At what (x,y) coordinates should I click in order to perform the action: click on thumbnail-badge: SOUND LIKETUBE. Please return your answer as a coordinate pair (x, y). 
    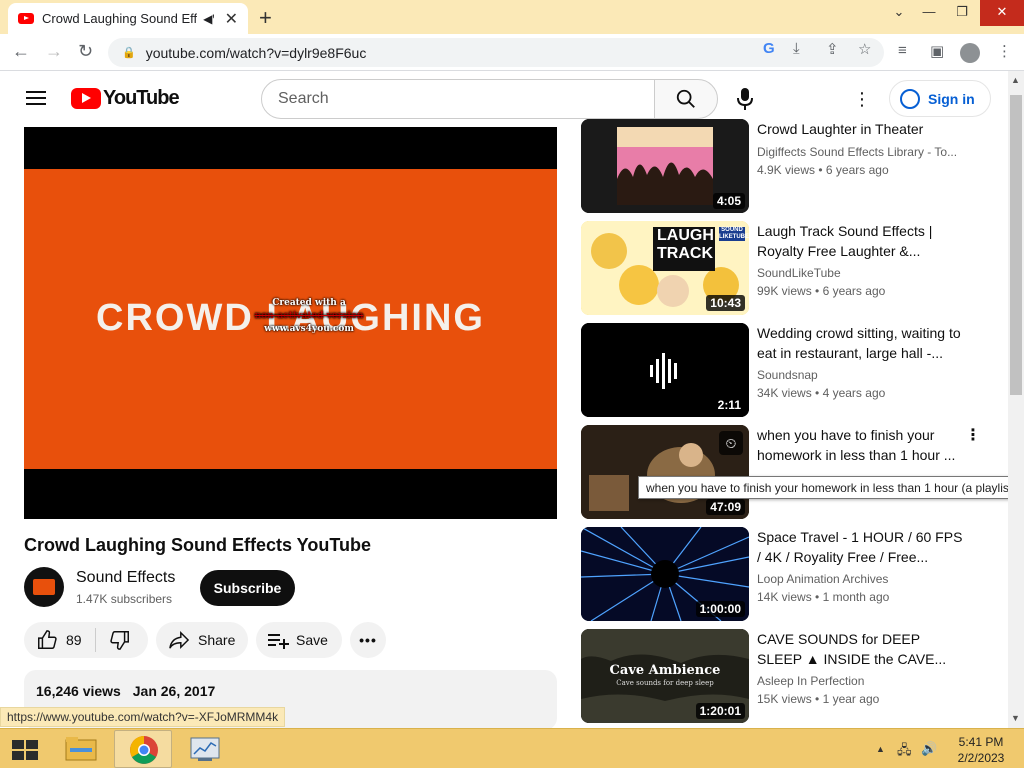
    Looking at the image, I should click on (734, 234).